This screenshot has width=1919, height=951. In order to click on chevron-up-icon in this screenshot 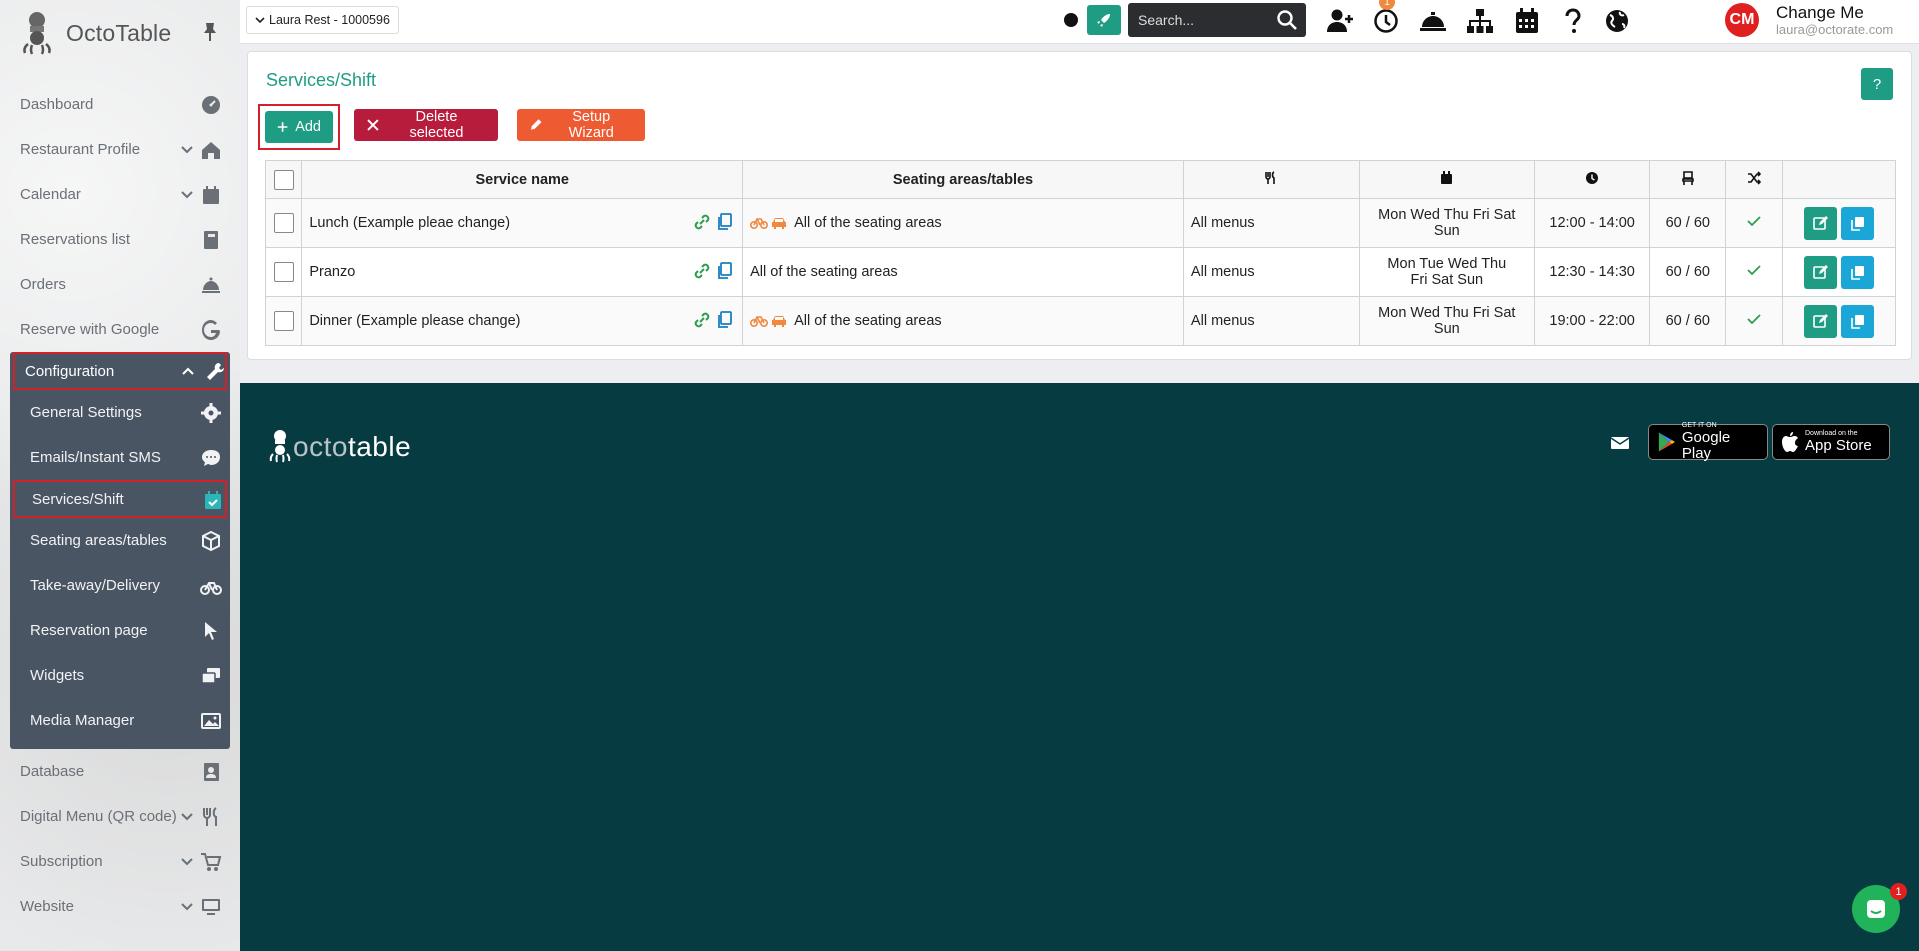, I will do `click(188, 371)`.